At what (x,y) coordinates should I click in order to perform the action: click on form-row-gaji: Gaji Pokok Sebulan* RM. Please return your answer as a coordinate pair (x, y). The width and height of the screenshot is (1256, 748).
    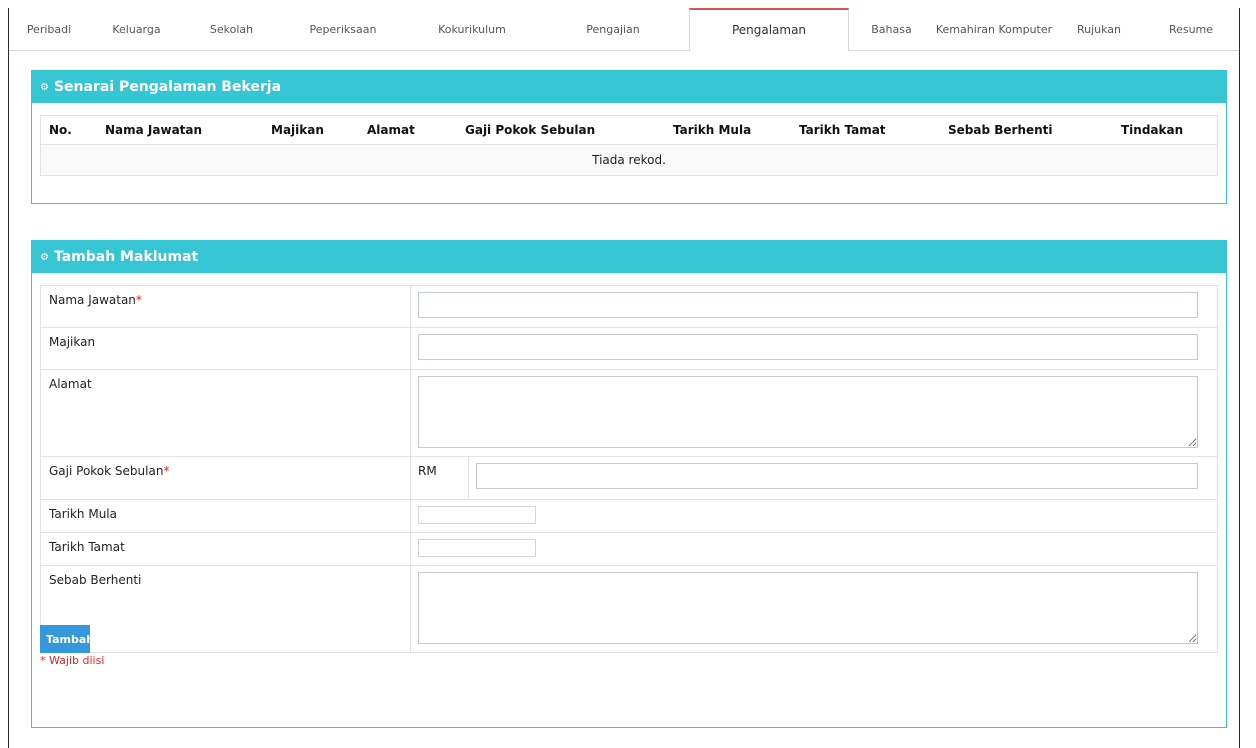
    Looking at the image, I should click on (629, 478).